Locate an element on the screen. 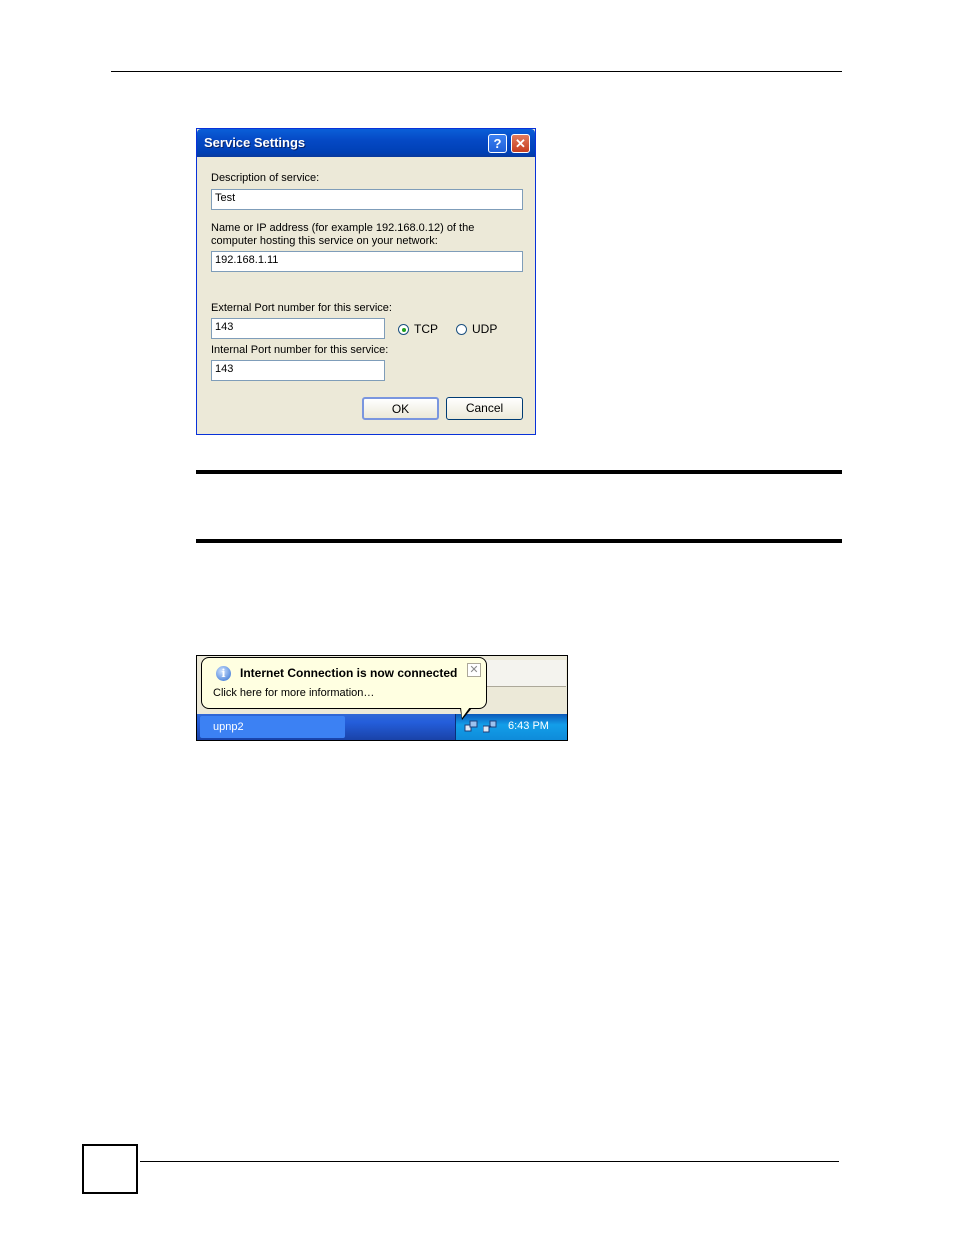 The image size is (954, 1235). footer-rule is located at coordinates (489, 1161).